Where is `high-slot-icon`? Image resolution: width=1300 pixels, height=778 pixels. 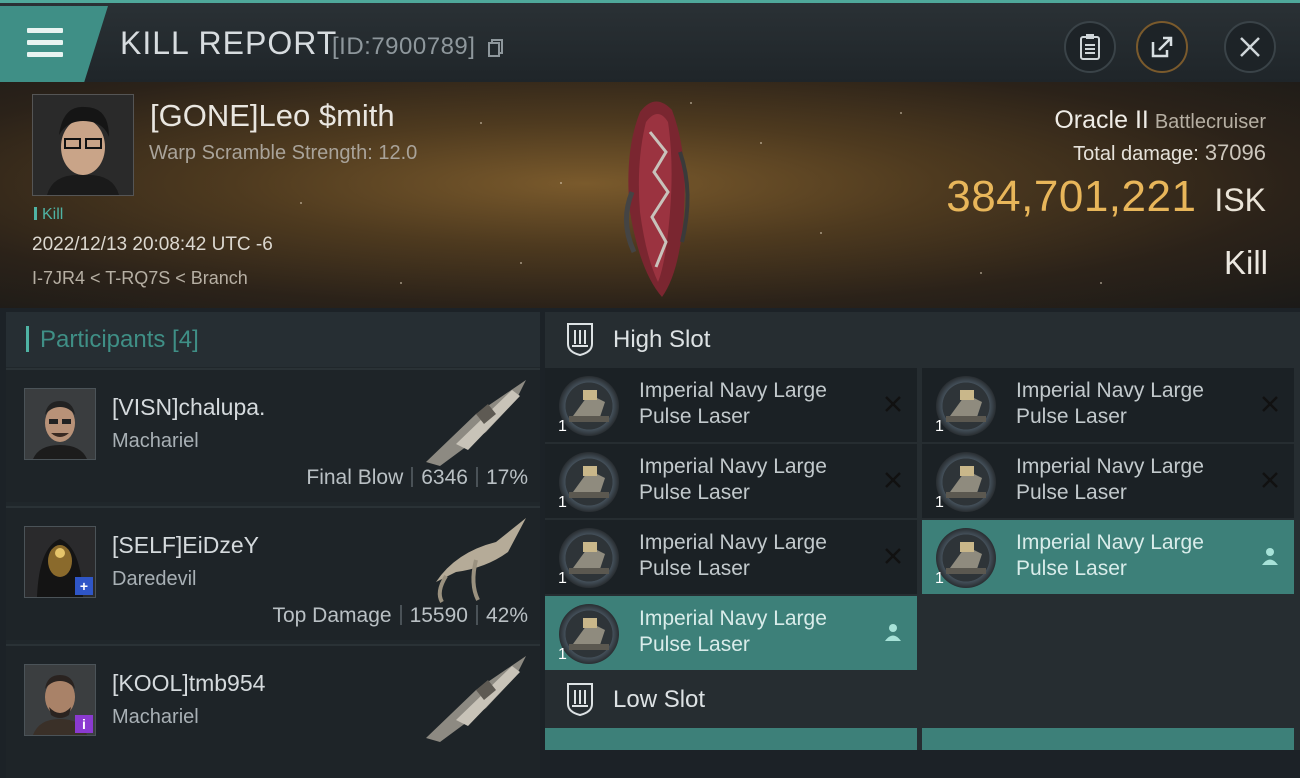 high-slot-icon is located at coordinates (580, 339).